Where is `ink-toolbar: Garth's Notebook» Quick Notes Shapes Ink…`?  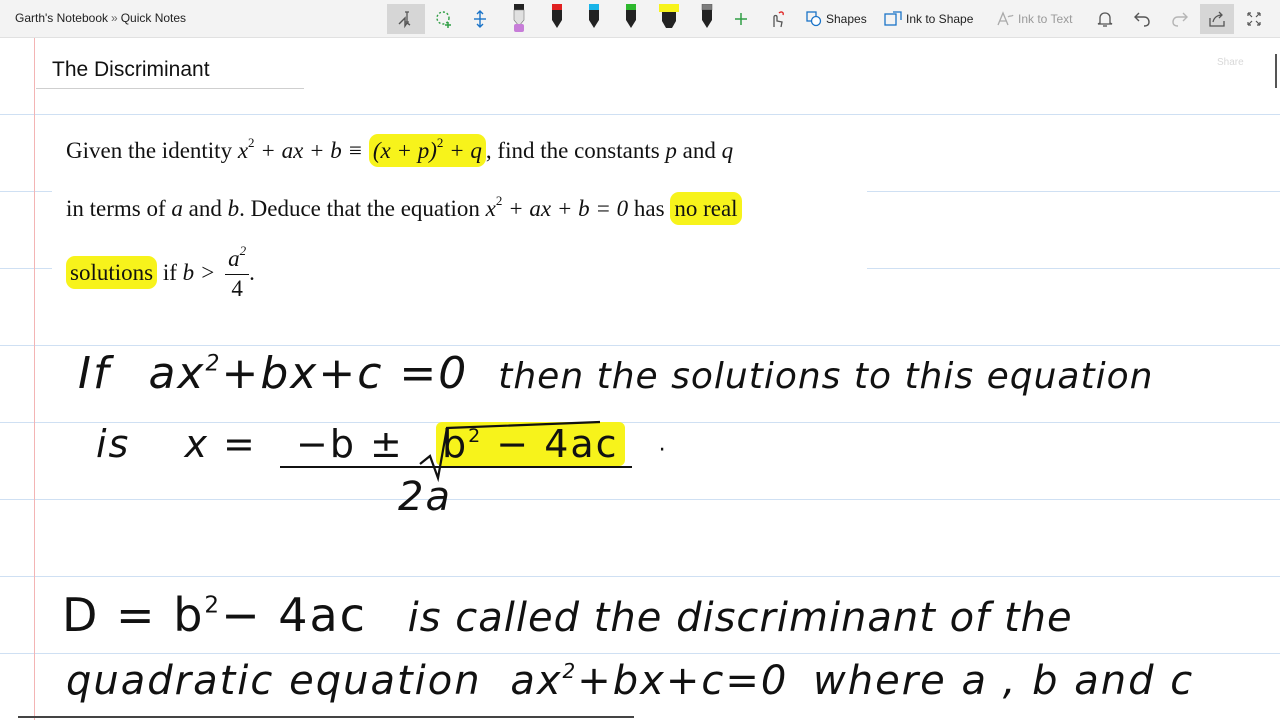 ink-toolbar: Garth's Notebook» Quick Notes Shapes Ink… is located at coordinates (640, 19).